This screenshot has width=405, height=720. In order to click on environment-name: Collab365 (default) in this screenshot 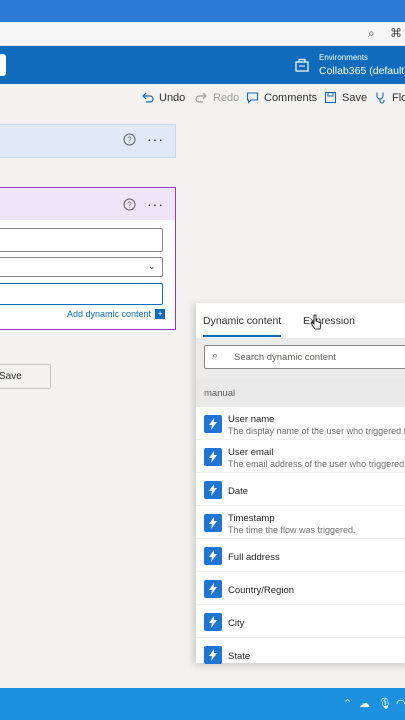, I will do `click(362, 71)`.